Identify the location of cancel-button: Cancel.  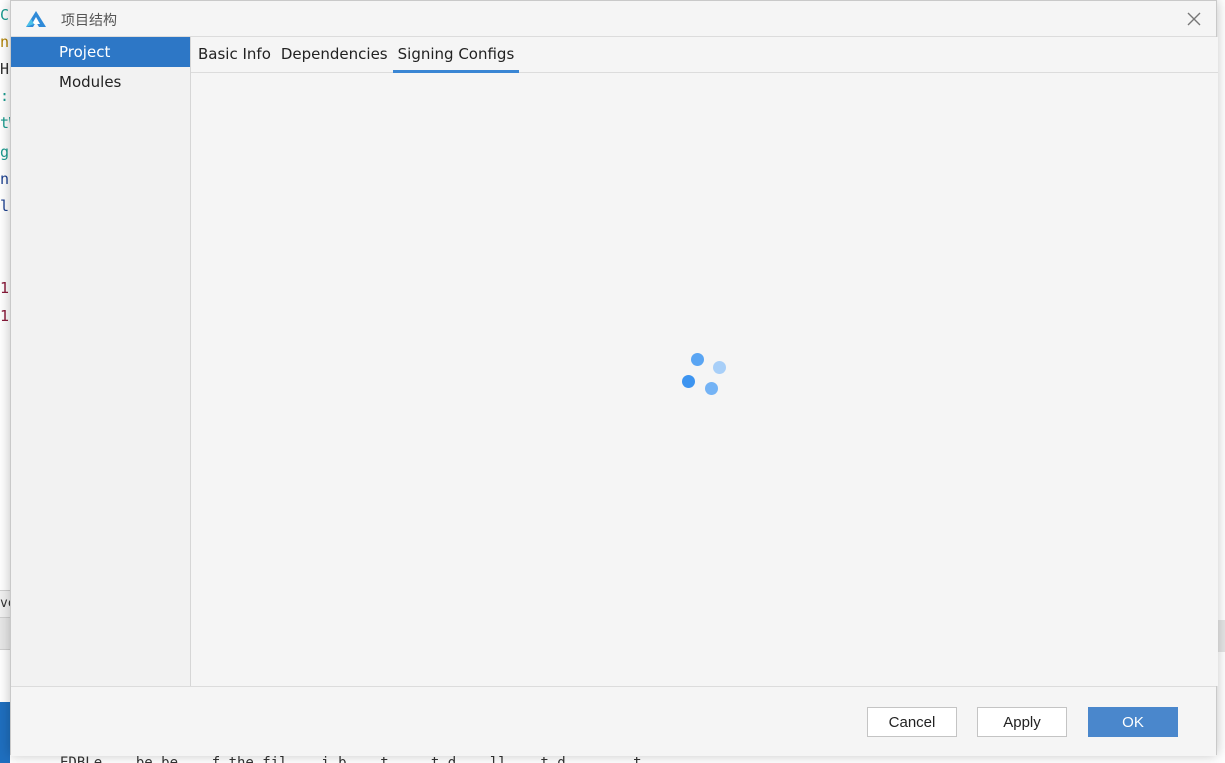
(912, 722).